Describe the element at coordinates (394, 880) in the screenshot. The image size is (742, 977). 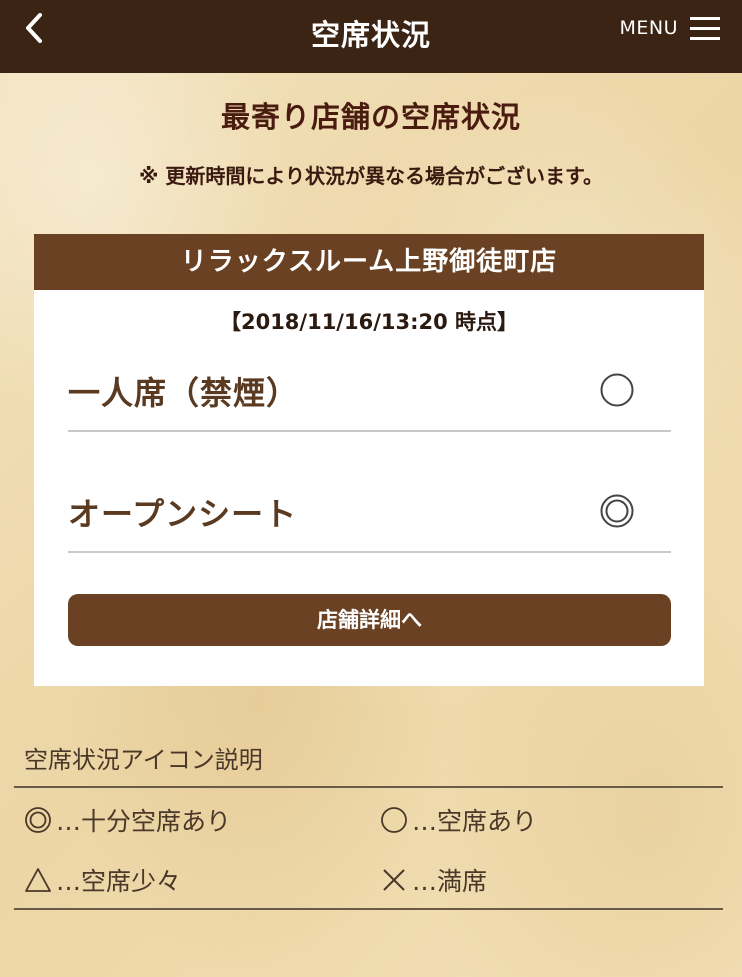
I see `cross-icon` at that location.